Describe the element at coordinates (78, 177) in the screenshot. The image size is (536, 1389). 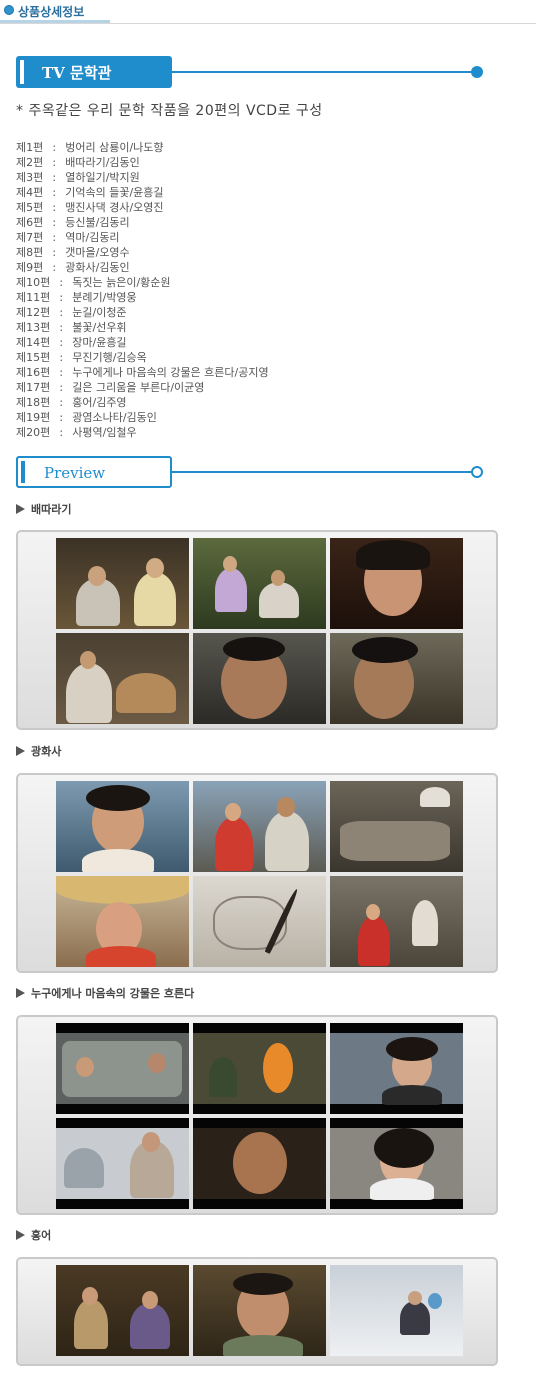
I see `list-item: 제3편: 열하일기/박지원` at that location.